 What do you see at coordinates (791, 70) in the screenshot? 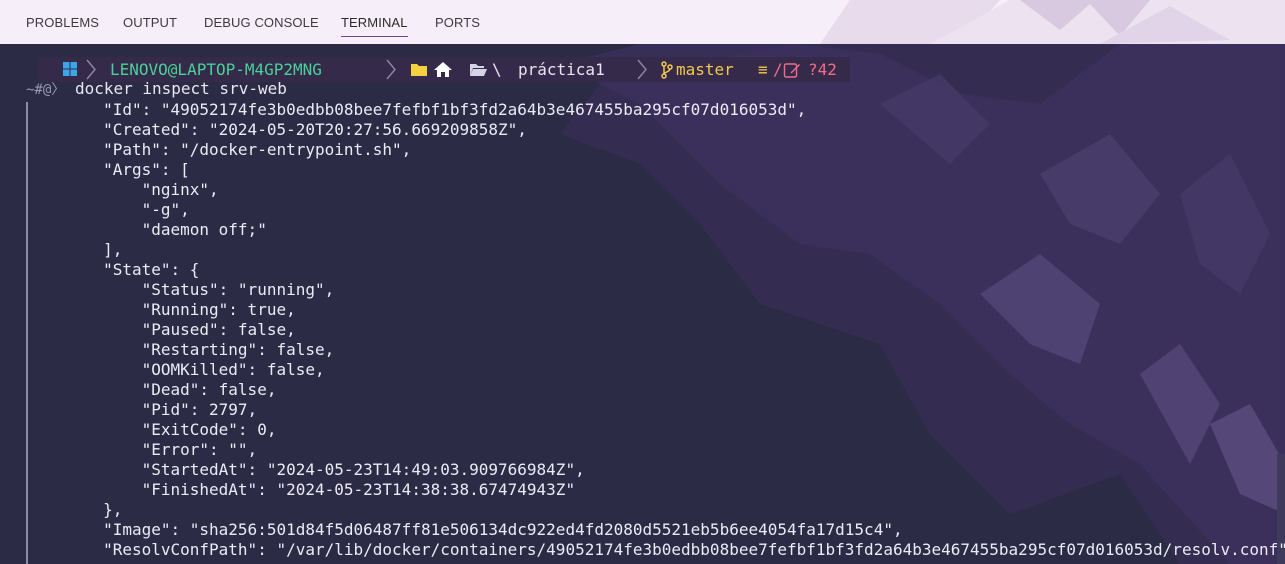
I see `edit-icon` at bounding box center [791, 70].